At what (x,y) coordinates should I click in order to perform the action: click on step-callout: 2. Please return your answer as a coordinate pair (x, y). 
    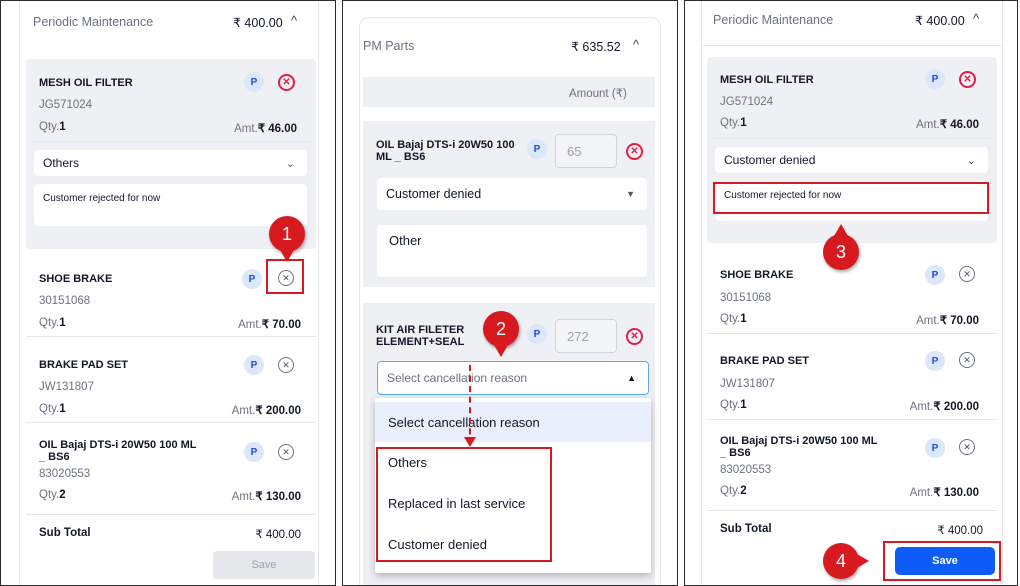
    Looking at the image, I should click on (501, 334).